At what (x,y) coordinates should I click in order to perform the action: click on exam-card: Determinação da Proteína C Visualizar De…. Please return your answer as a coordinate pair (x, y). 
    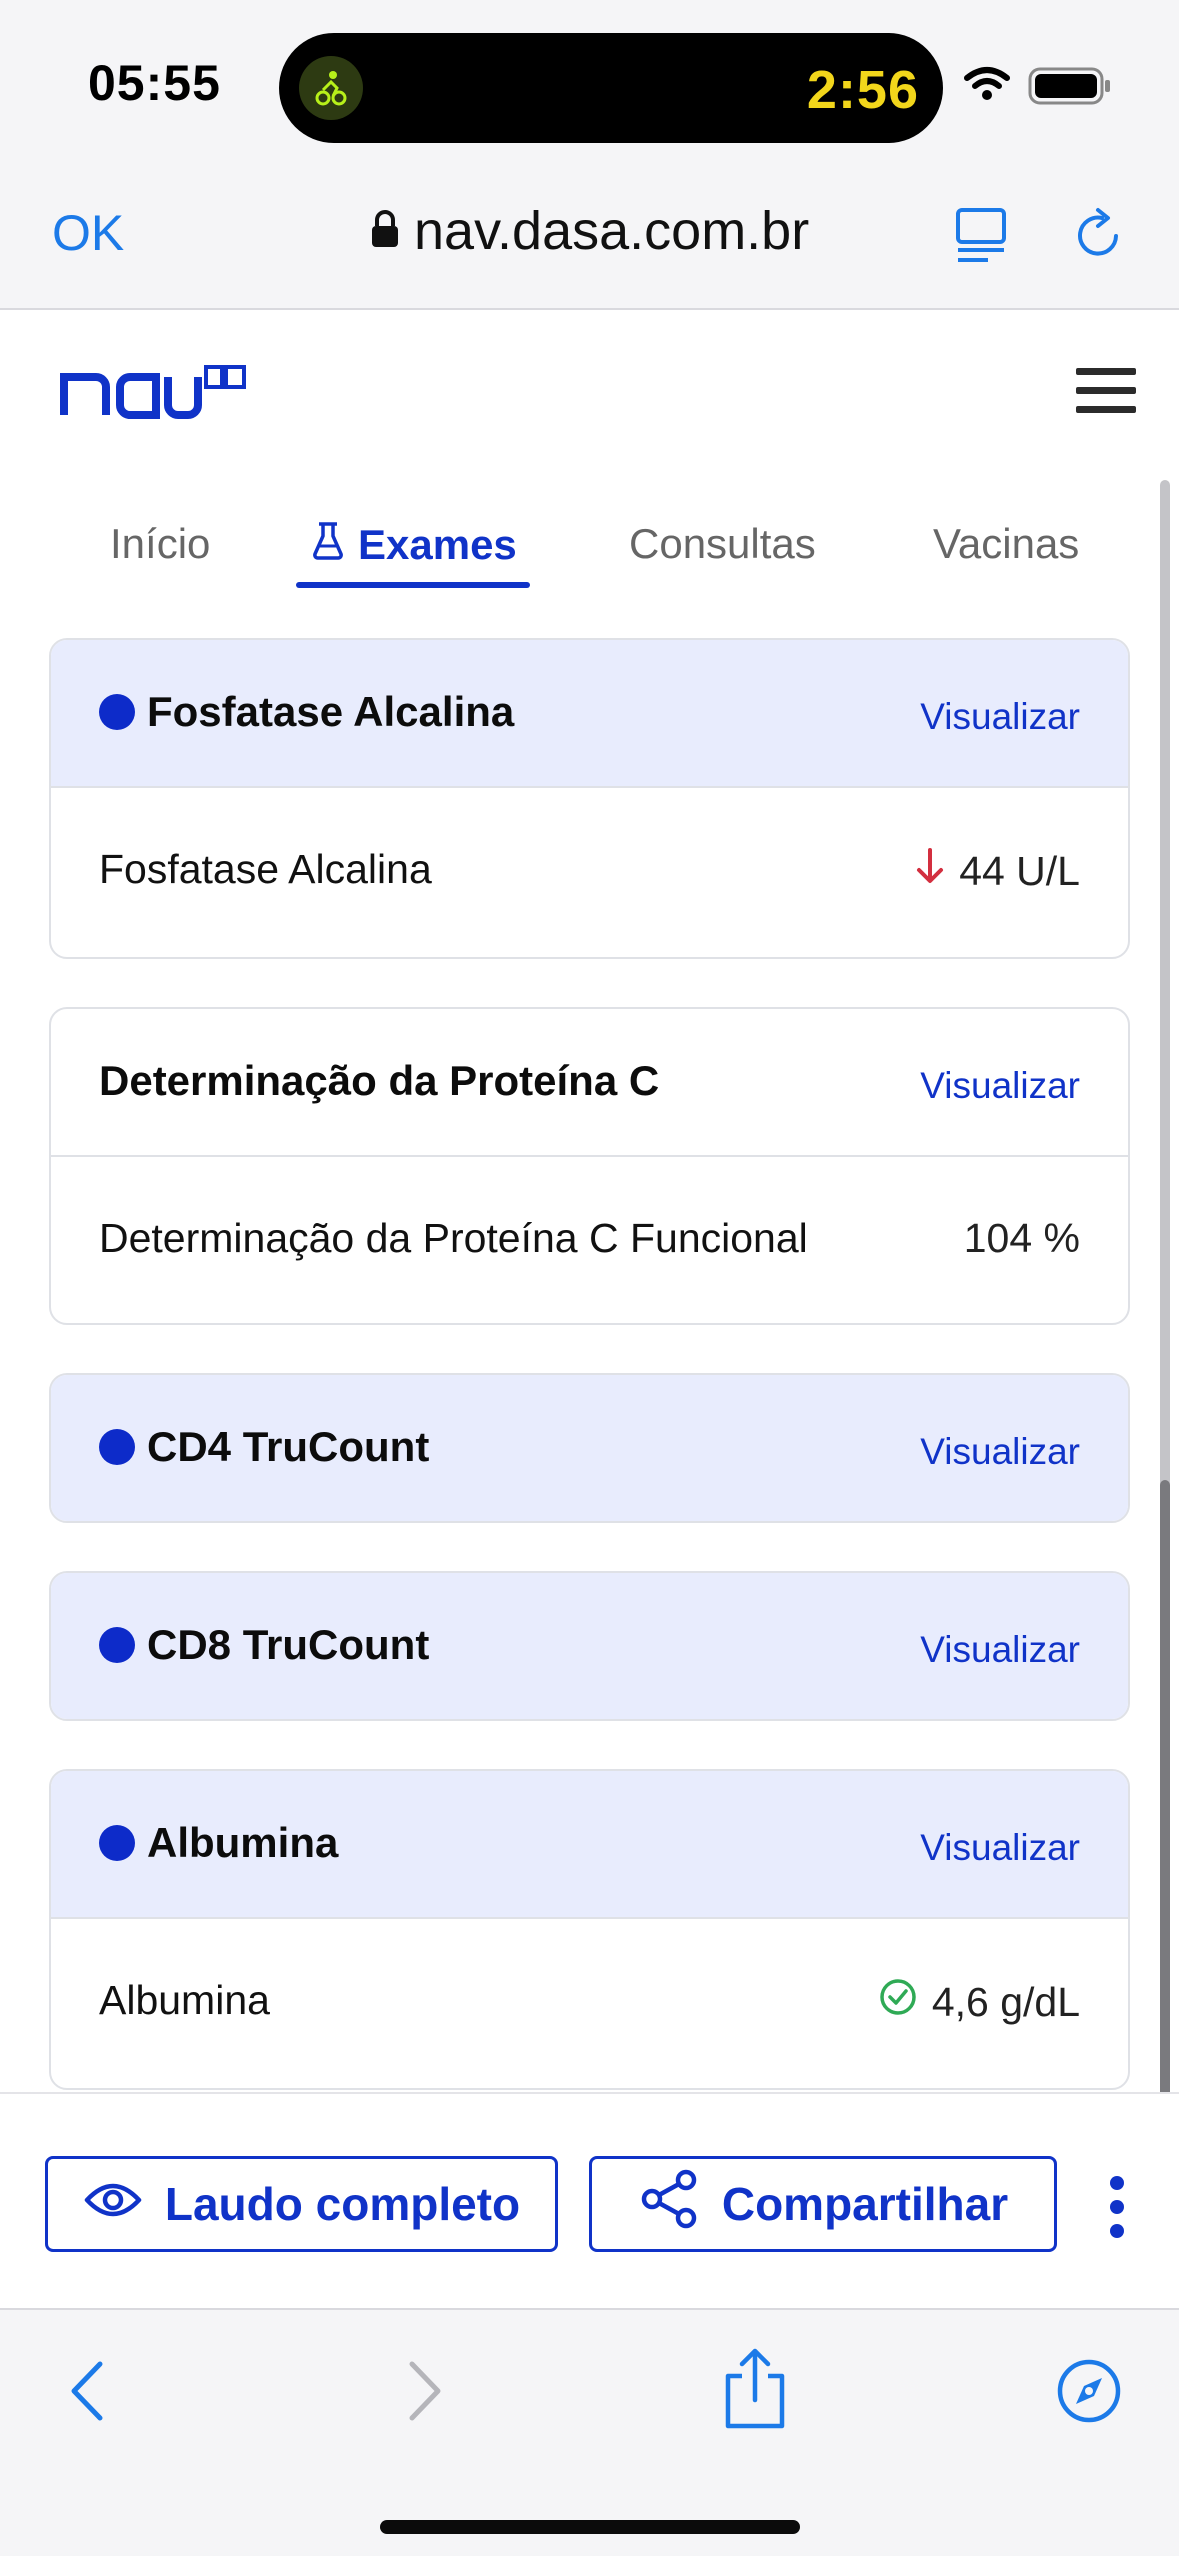
    Looking at the image, I should click on (589, 1166).